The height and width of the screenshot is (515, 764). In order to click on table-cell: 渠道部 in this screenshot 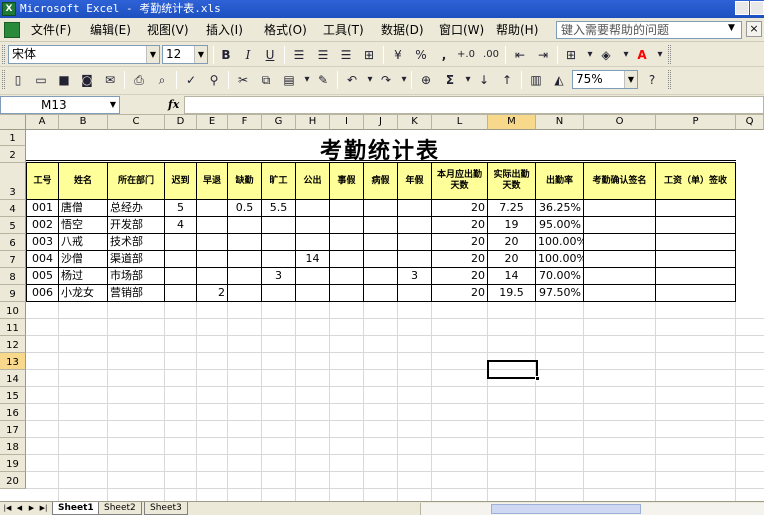, I will do `click(136, 259)`.